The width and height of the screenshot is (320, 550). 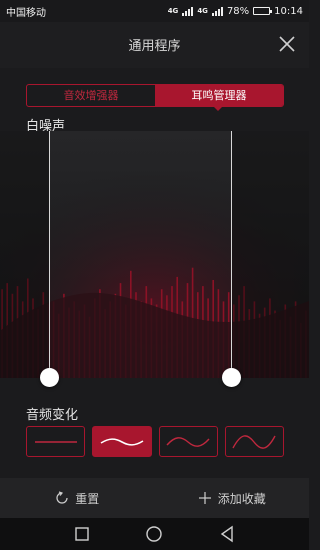 What do you see at coordinates (288, 11) in the screenshot?
I see `clock: 10:14` at bounding box center [288, 11].